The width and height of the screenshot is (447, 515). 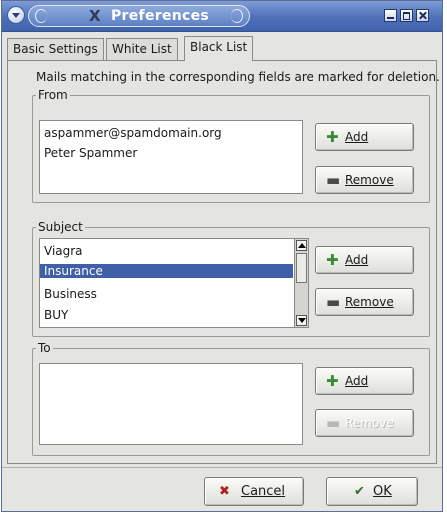 I want to click on window-menu-icon, so click(x=16, y=15).